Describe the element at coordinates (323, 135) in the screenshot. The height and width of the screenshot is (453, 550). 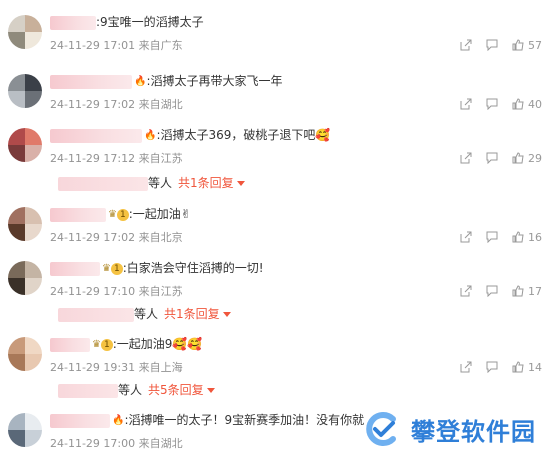
I see `emoji-icon: 🥰` at that location.